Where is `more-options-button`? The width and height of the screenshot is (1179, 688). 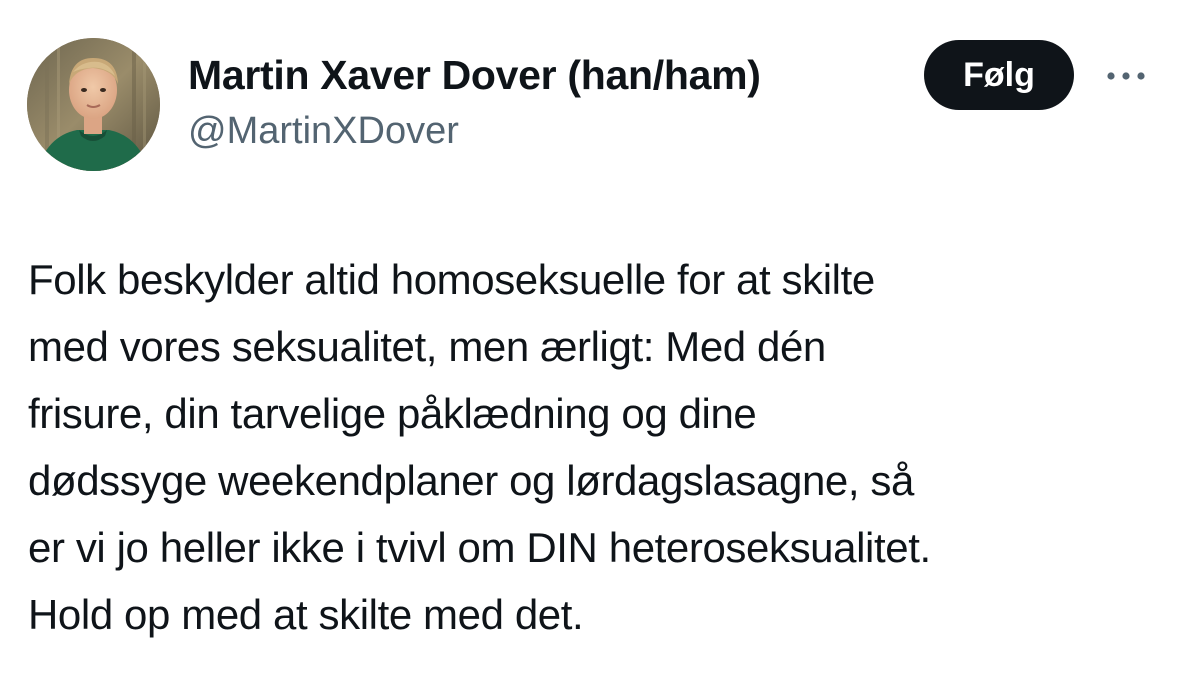
more-options-button is located at coordinates (1126, 76).